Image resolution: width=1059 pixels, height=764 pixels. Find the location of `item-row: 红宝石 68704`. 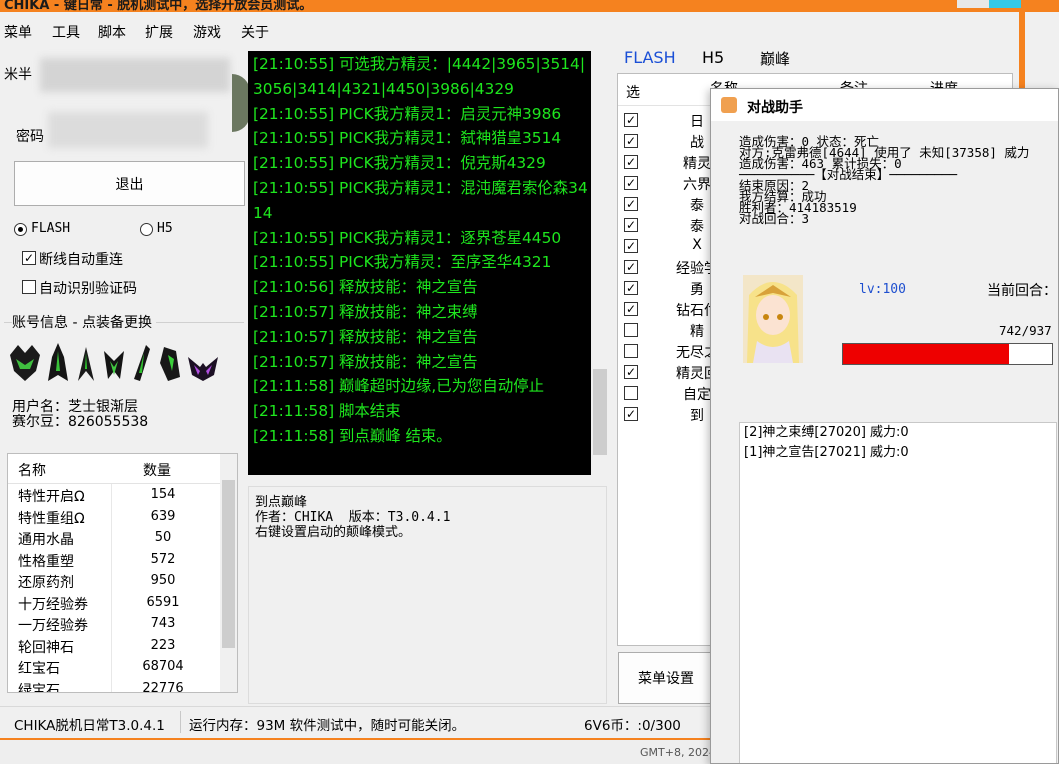

item-row: 红宝石 68704 is located at coordinates (111, 668).